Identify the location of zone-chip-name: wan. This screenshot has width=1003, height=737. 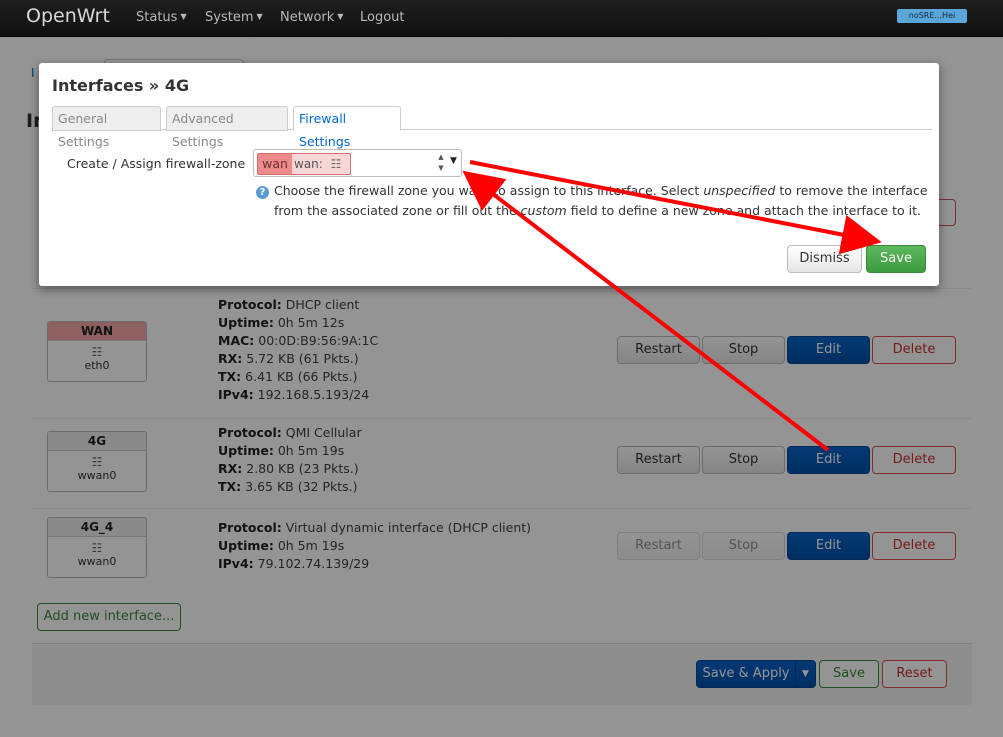
(275, 164).